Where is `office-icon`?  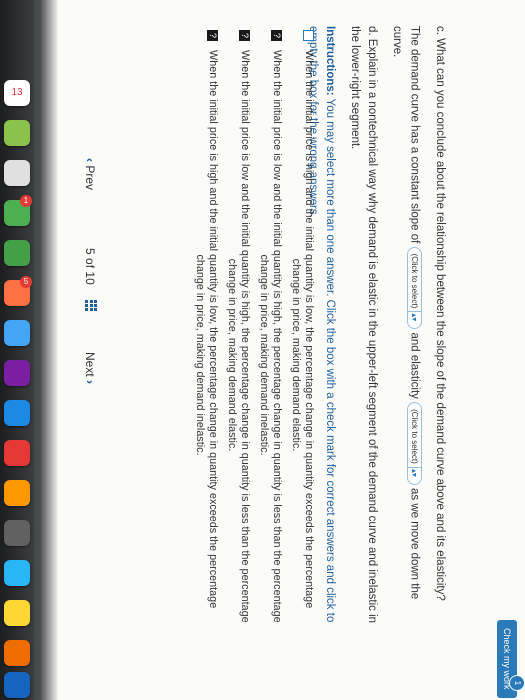 office-icon is located at coordinates (17, 453).